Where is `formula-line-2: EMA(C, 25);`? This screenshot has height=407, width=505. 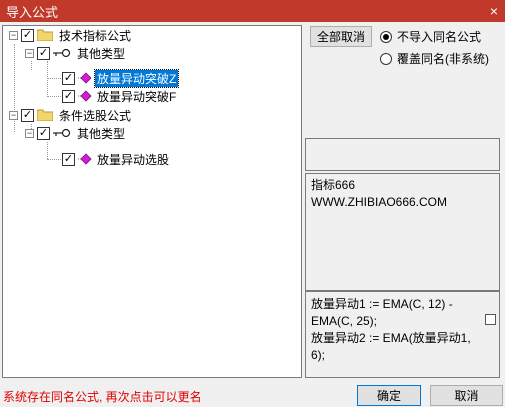
formula-line-2: EMA(C, 25); is located at coordinates (344, 321).